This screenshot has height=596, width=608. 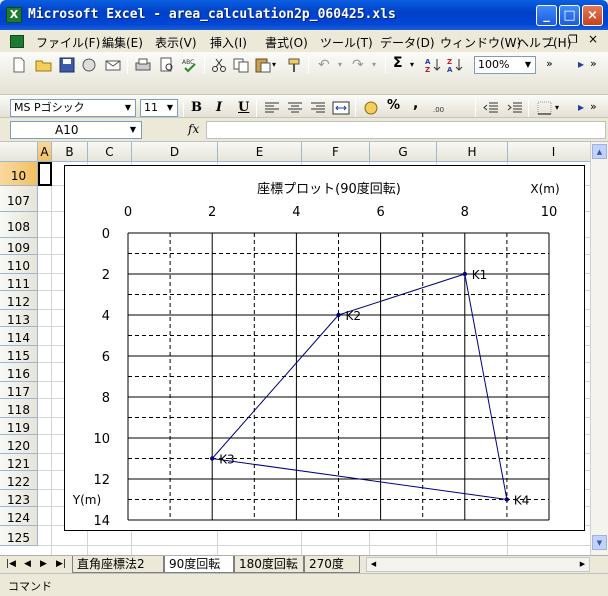 What do you see at coordinates (407, 42) in the screenshot?
I see `menu-item-7: データ(D)` at bounding box center [407, 42].